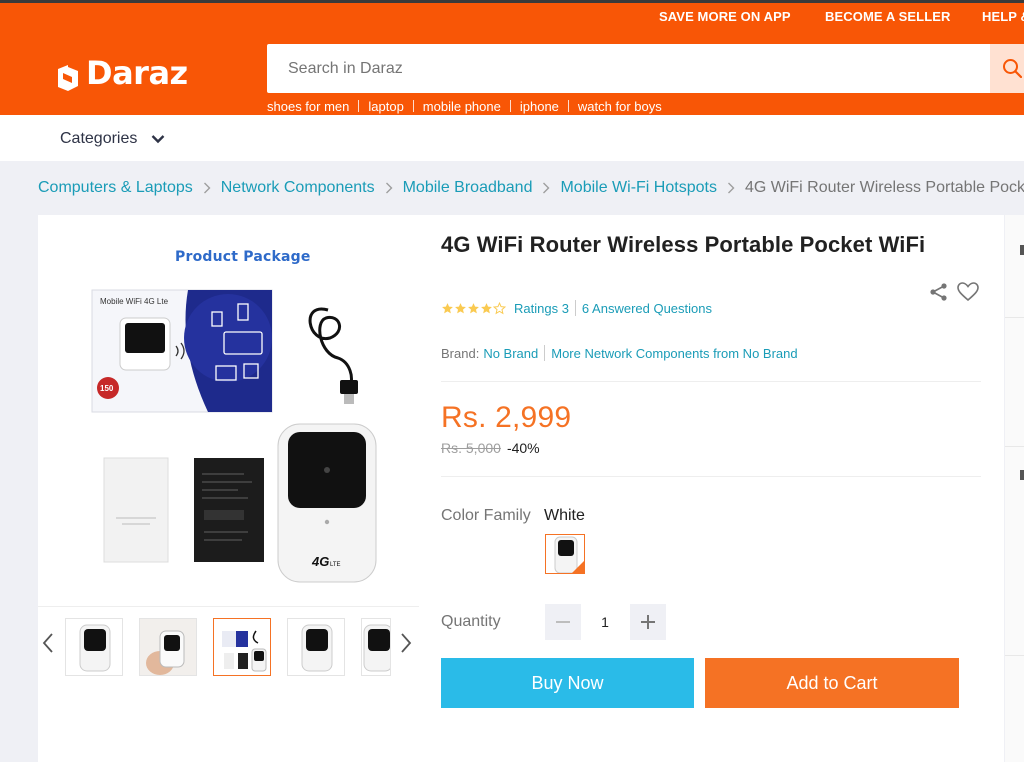 The image size is (1024, 762). What do you see at coordinates (605, 622) in the screenshot?
I see `quantity-input` at bounding box center [605, 622].